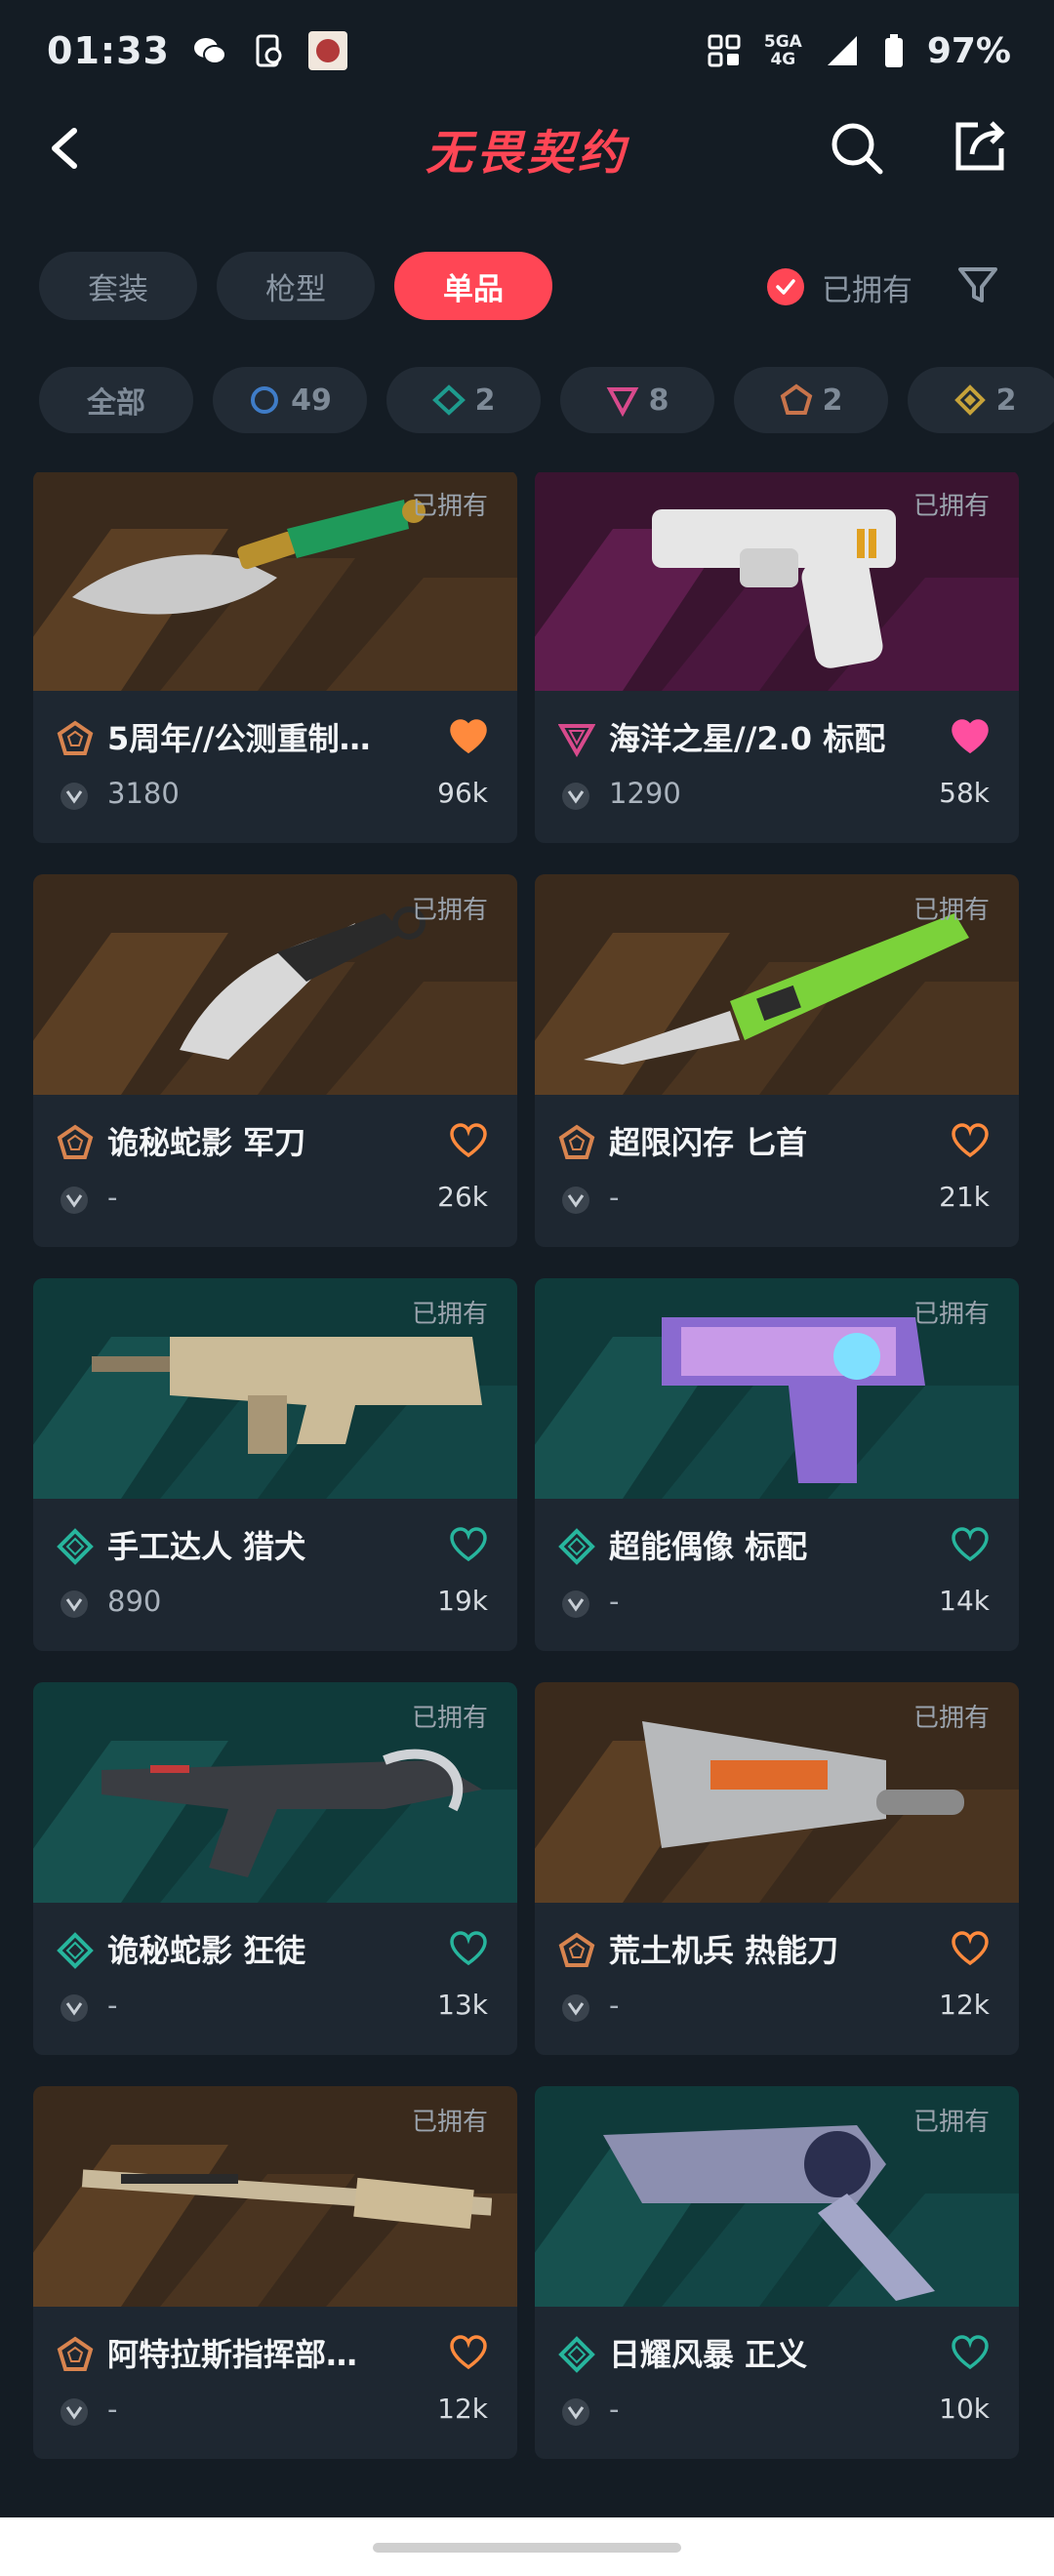  Describe the element at coordinates (134, 1601) in the screenshot. I see `item-price: 890` at that location.